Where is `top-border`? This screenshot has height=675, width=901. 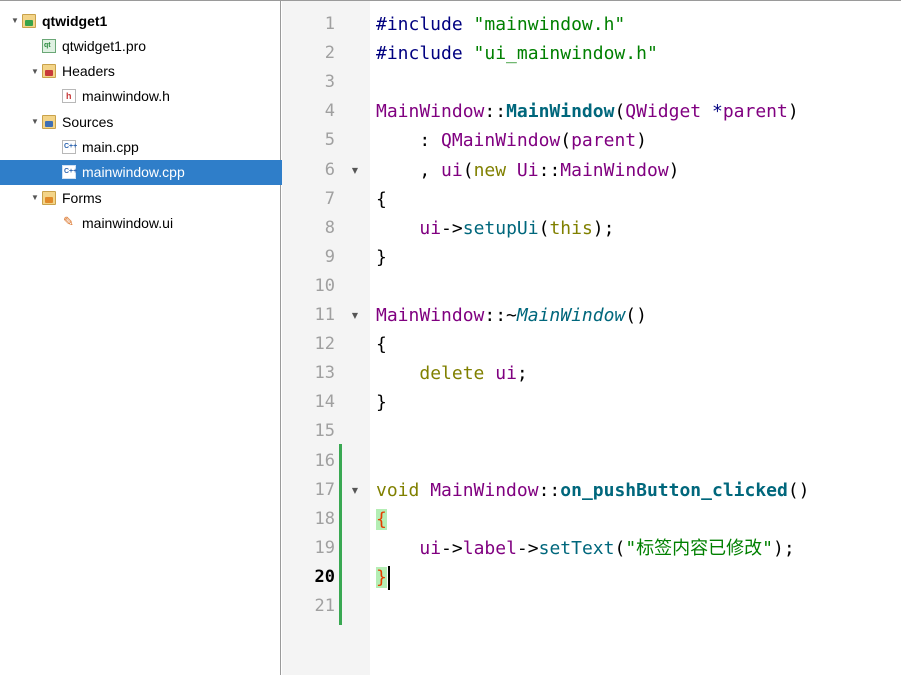
top-border is located at coordinates (450, 0).